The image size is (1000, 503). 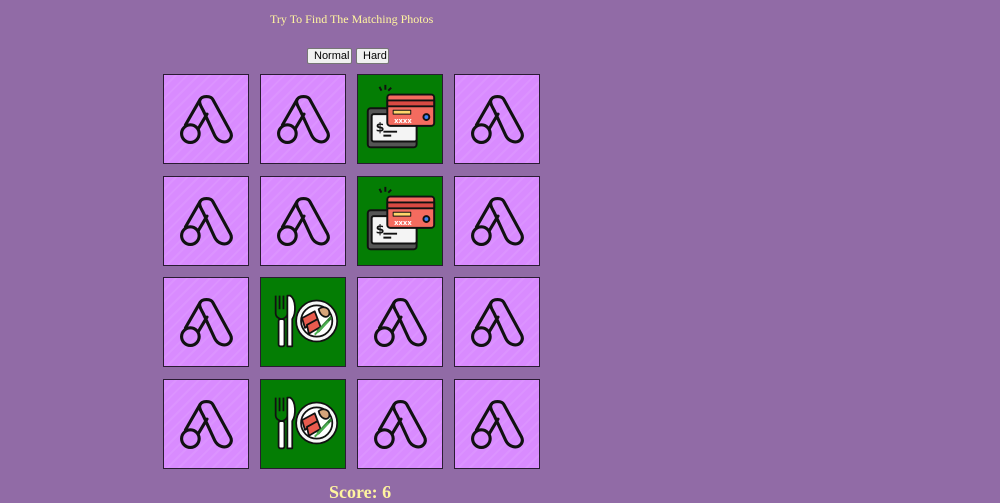 What do you see at coordinates (352, 19) in the screenshot?
I see `page-title: Try To Find The Matching Photos` at bounding box center [352, 19].